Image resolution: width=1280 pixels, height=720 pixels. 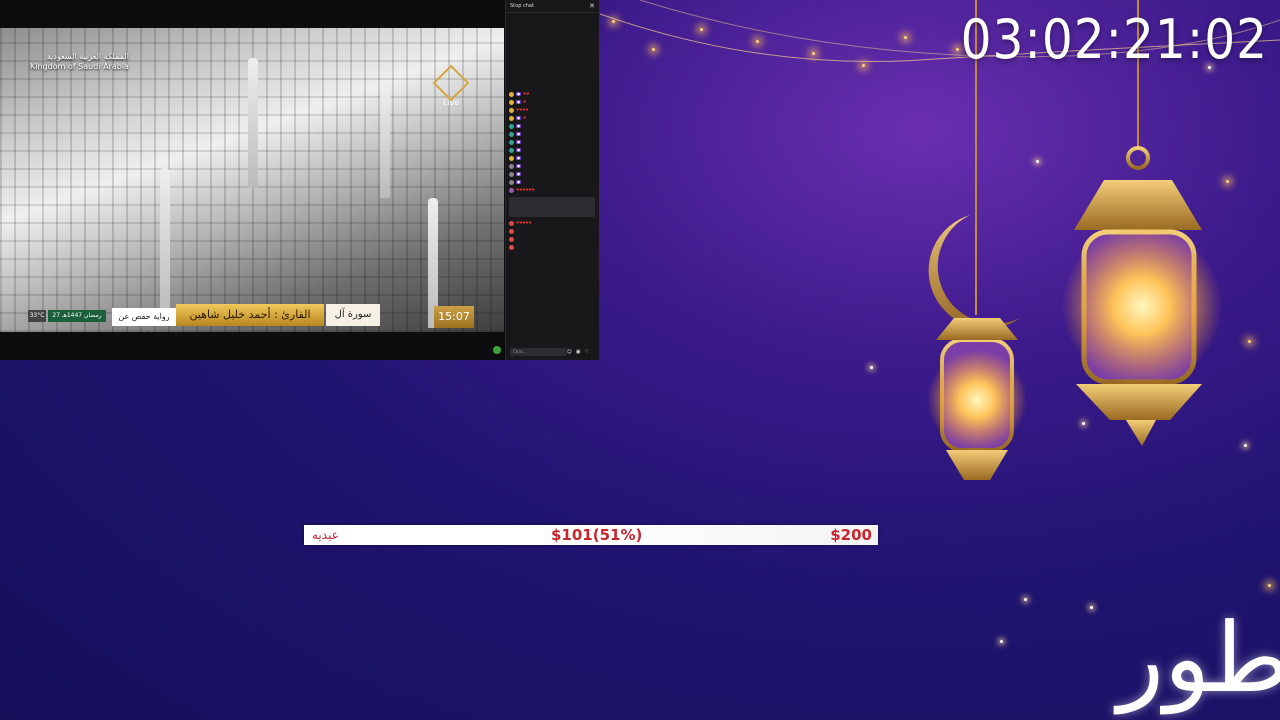 I want to click on chat-message: ♥♥♥♥♥, so click(x=552, y=223).